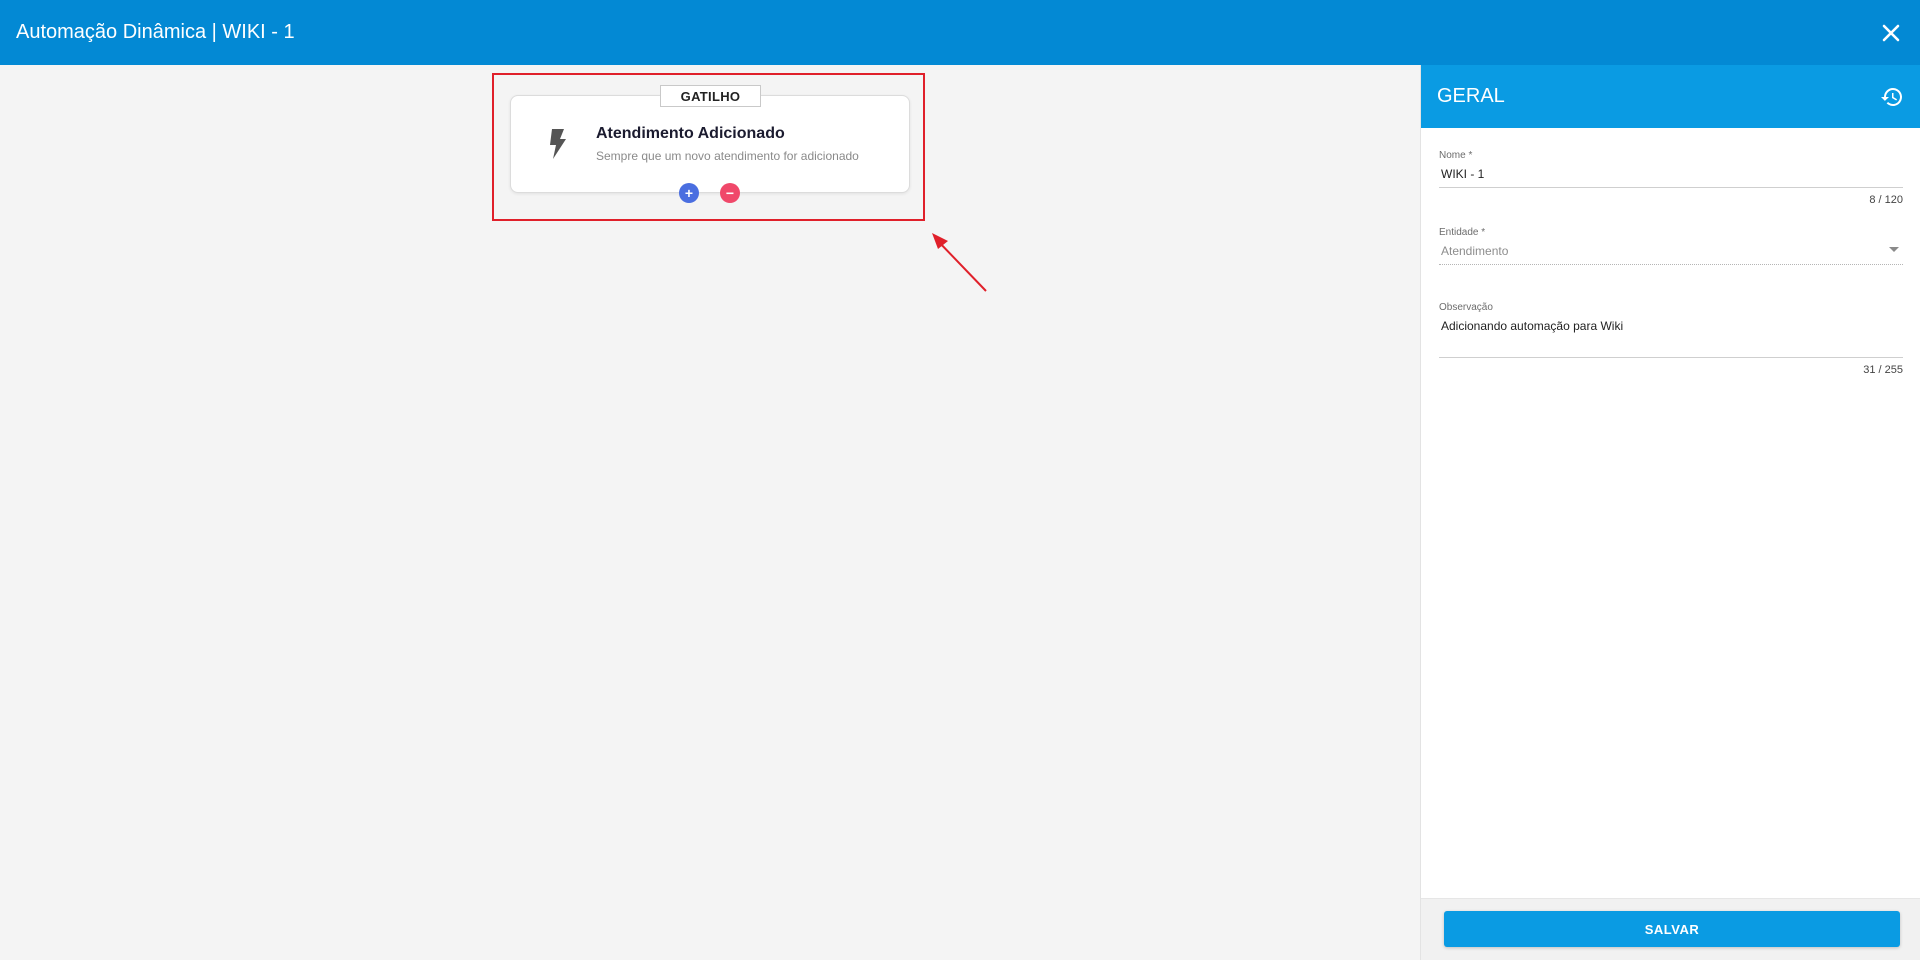 The height and width of the screenshot is (960, 1920). Describe the element at coordinates (1886, 200) in the screenshot. I see `name-counter: 8 / 120` at that location.